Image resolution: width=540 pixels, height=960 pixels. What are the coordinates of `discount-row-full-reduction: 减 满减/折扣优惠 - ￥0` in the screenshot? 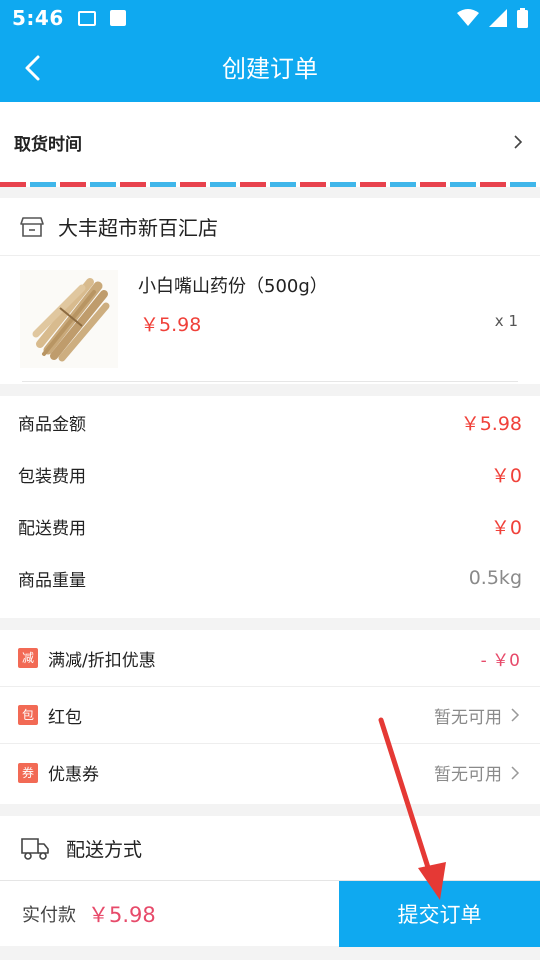 It's located at (270, 658).